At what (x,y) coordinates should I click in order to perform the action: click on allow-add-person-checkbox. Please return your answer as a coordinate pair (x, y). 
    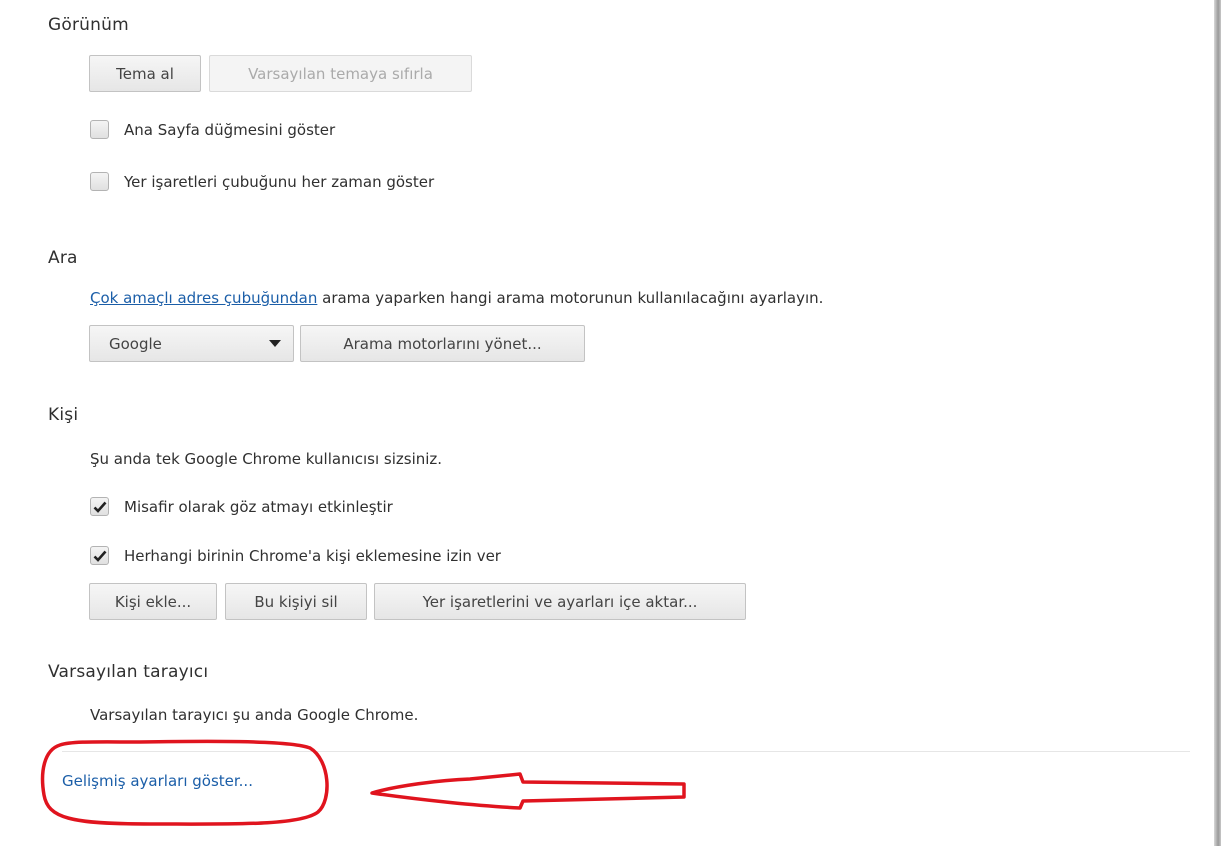
    Looking at the image, I should click on (99, 555).